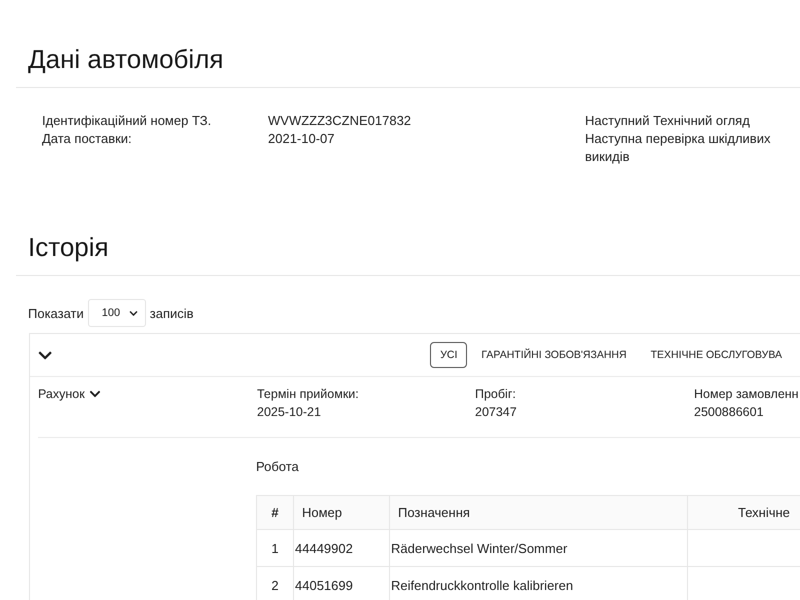 This screenshot has width=800, height=600. What do you see at coordinates (87, 139) in the screenshot?
I see `field-label: Дата поставки:` at bounding box center [87, 139].